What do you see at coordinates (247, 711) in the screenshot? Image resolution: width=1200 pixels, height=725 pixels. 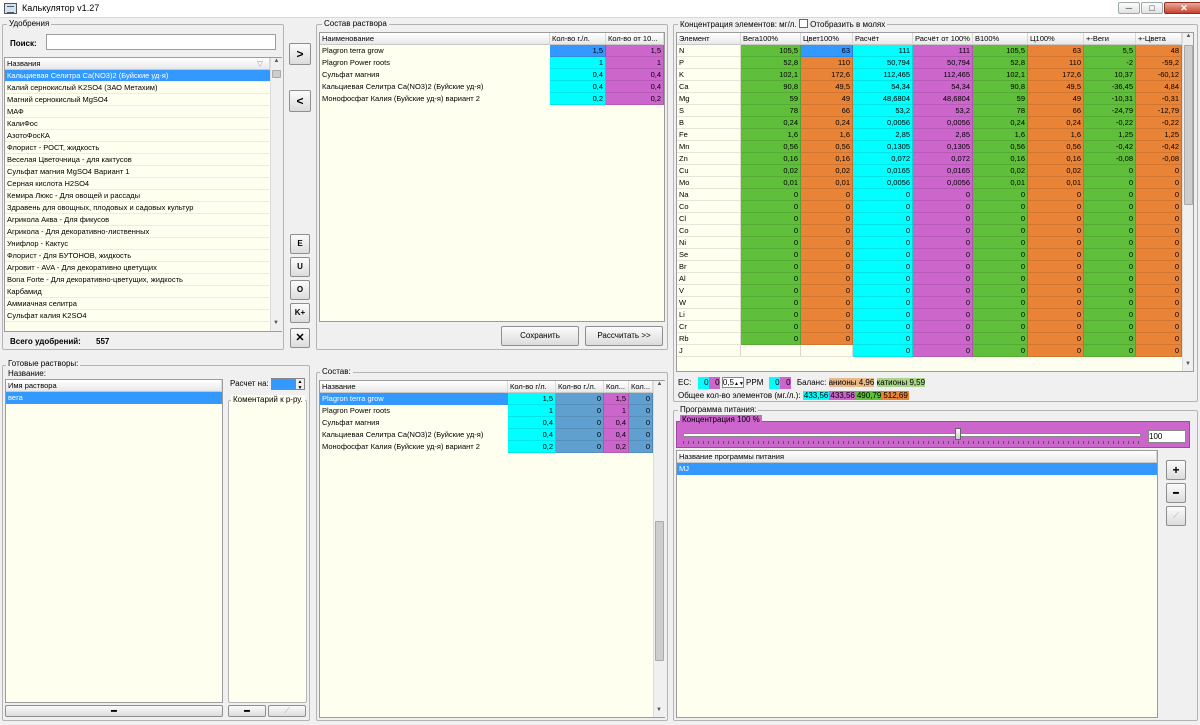 I see `comment-minus-button: ━` at bounding box center [247, 711].